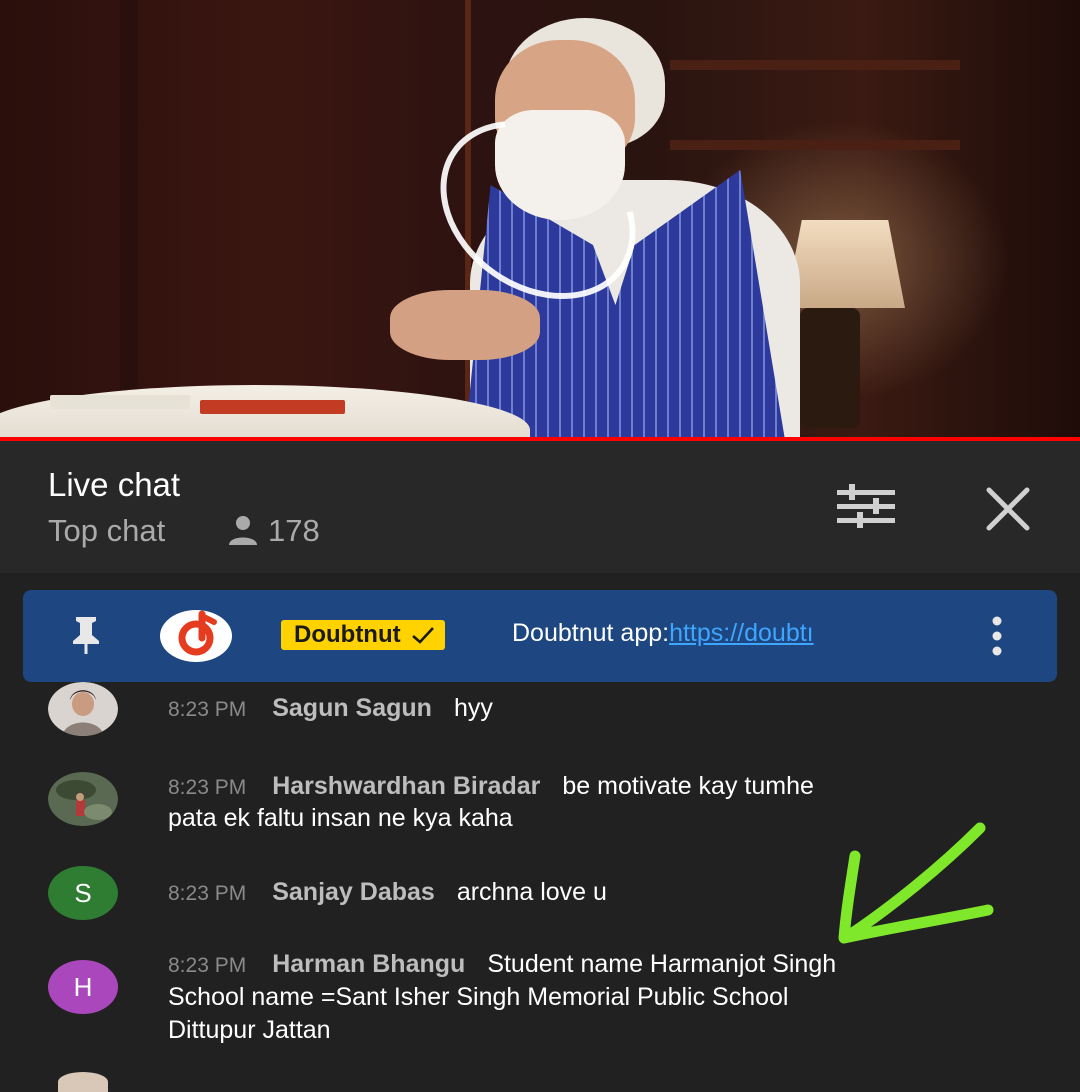 The height and width of the screenshot is (1092, 1080). I want to click on message-author: Sanjay Dabas, so click(353, 892).